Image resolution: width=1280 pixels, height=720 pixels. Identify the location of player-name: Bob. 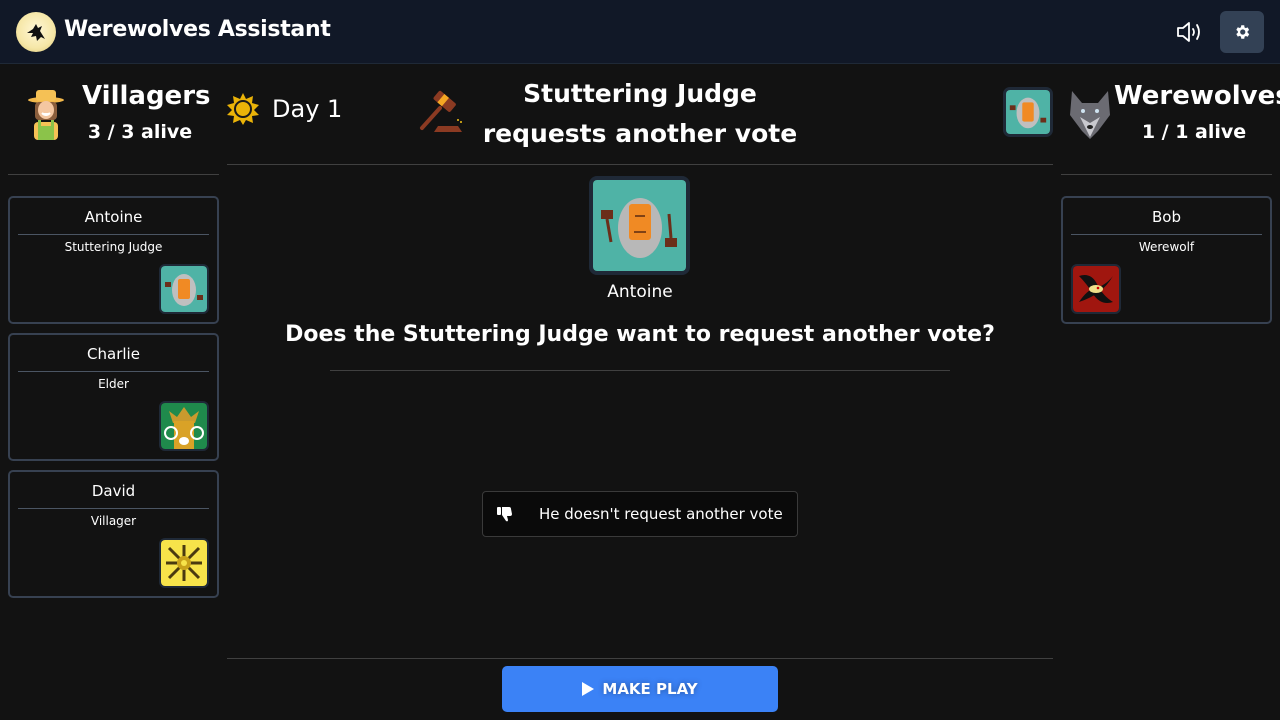
(1166, 217).